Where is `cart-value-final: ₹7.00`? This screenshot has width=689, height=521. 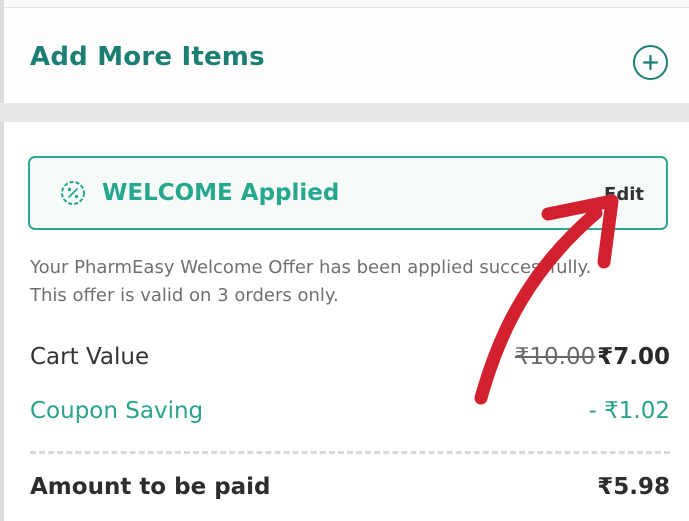 cart-value-final: ₹7.00 is located at coordinates (633, 357).